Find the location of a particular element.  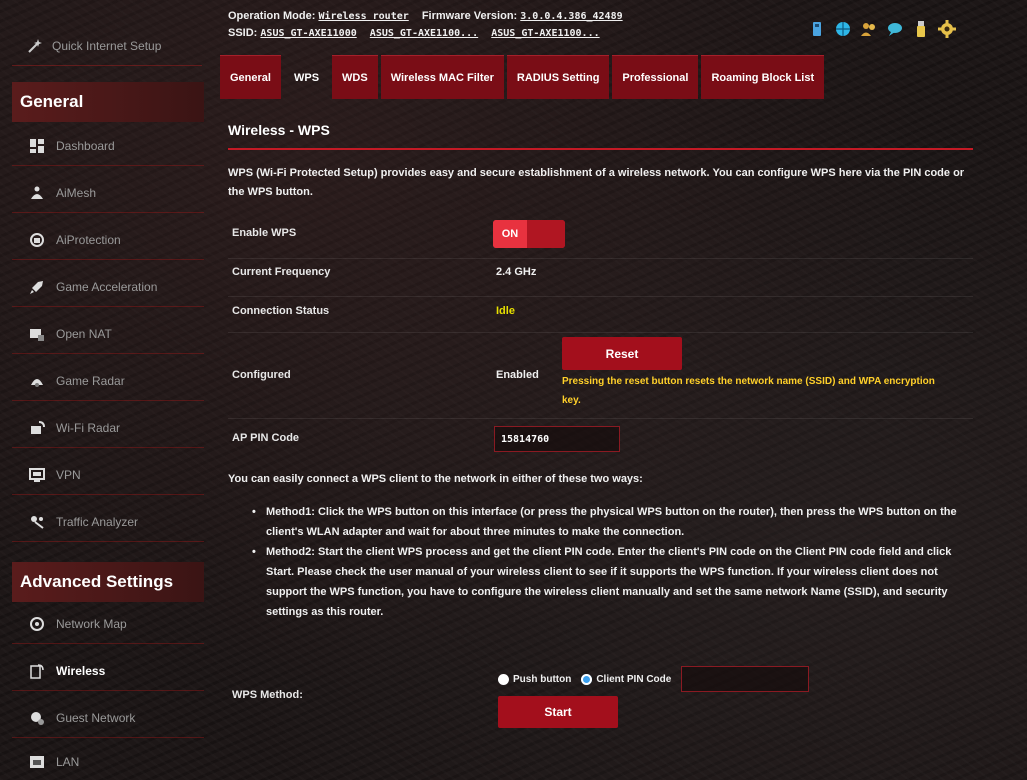

toggle-on-label: ON is located at coordinates (510, 234).